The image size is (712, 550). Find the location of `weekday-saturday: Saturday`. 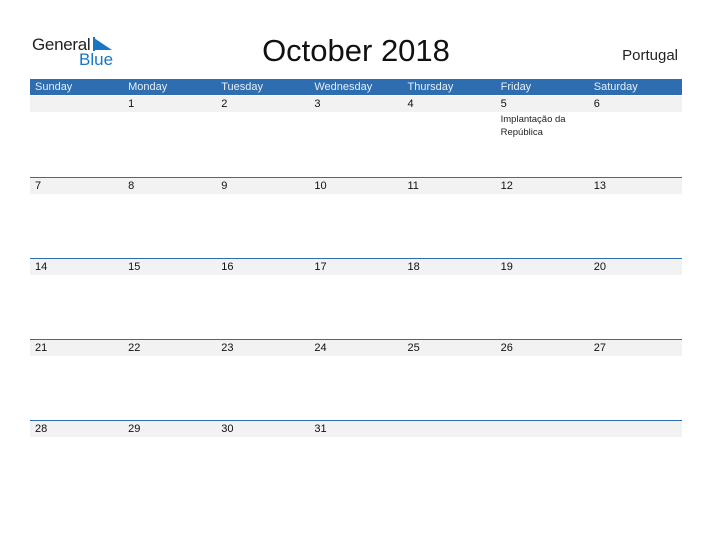

weekday-saturday: Saturday is located at coordinates (615, 87).